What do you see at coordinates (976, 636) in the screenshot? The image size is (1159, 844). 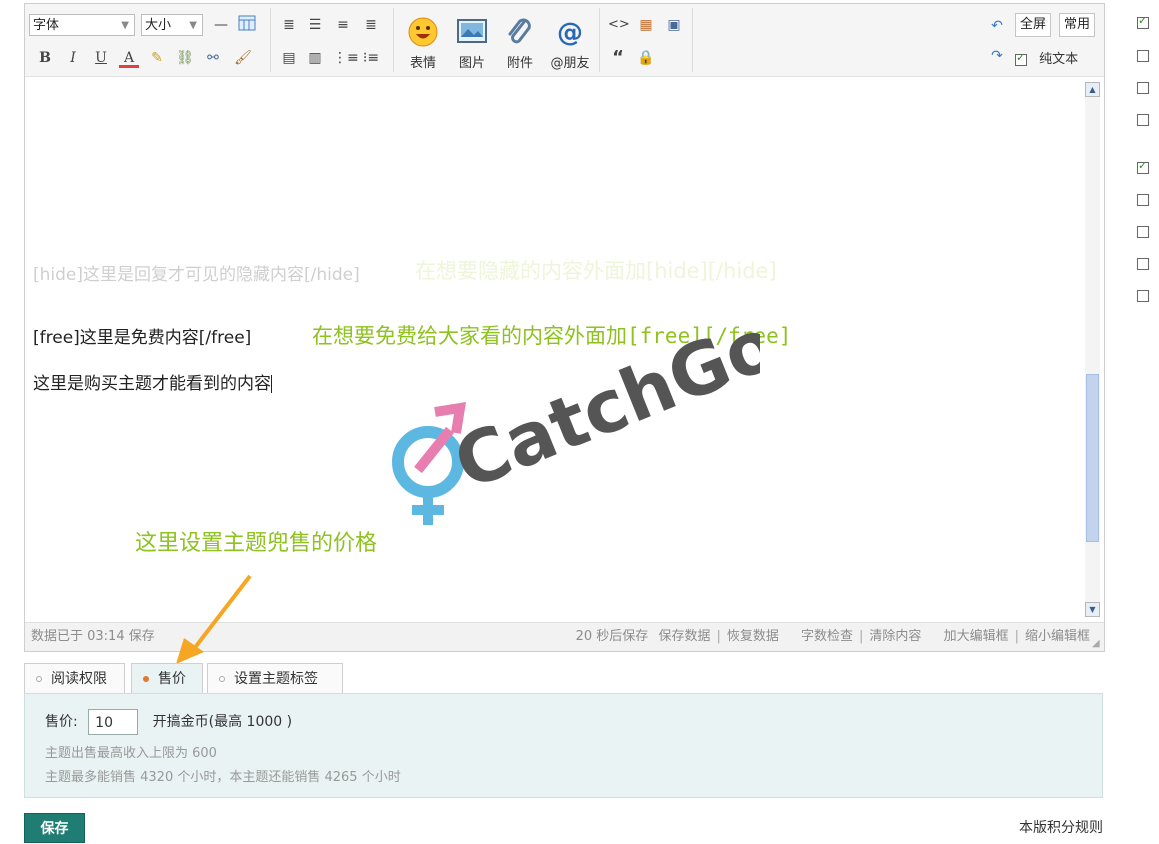 I see `enlarge-editor-link: 加大编辑框` at bounding box center [976, 636].